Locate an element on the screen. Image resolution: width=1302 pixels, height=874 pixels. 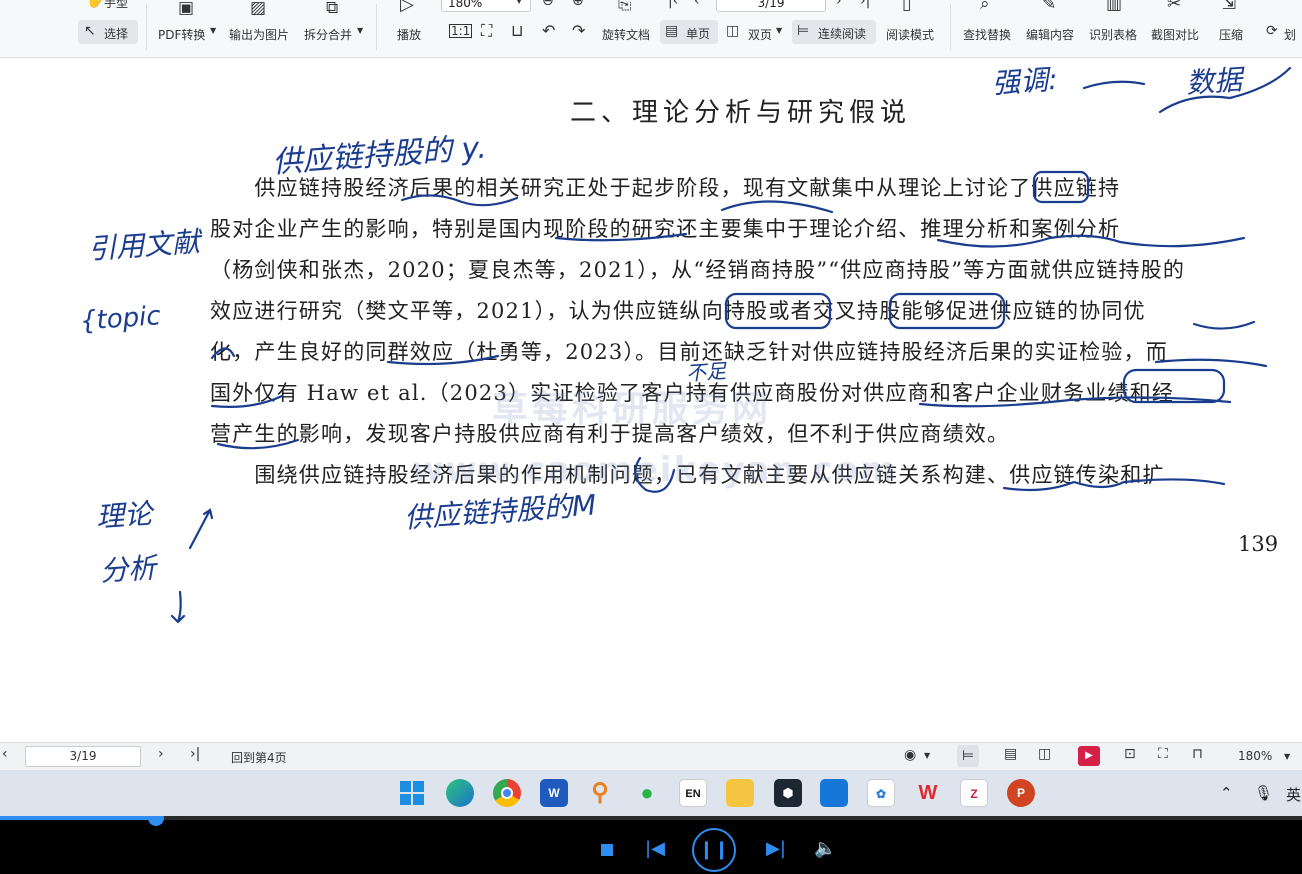
play-button: 播放 is located at coordinates (409, 34).